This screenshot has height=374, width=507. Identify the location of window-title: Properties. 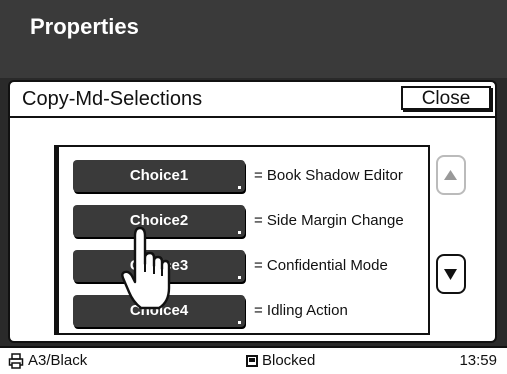
(84, 26).